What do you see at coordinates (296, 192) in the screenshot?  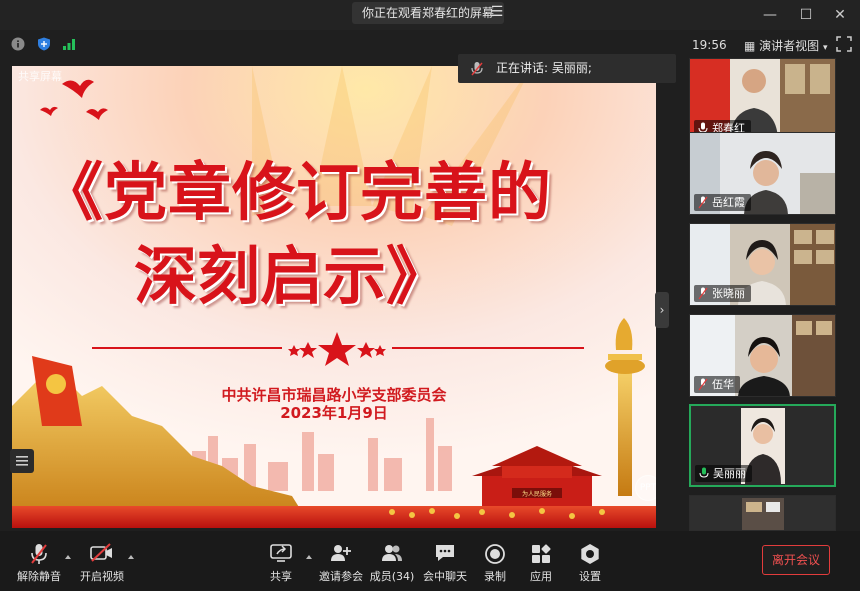 I see `slide-title-line1: 《党章修订完善的` at bounding box center [296, 192].